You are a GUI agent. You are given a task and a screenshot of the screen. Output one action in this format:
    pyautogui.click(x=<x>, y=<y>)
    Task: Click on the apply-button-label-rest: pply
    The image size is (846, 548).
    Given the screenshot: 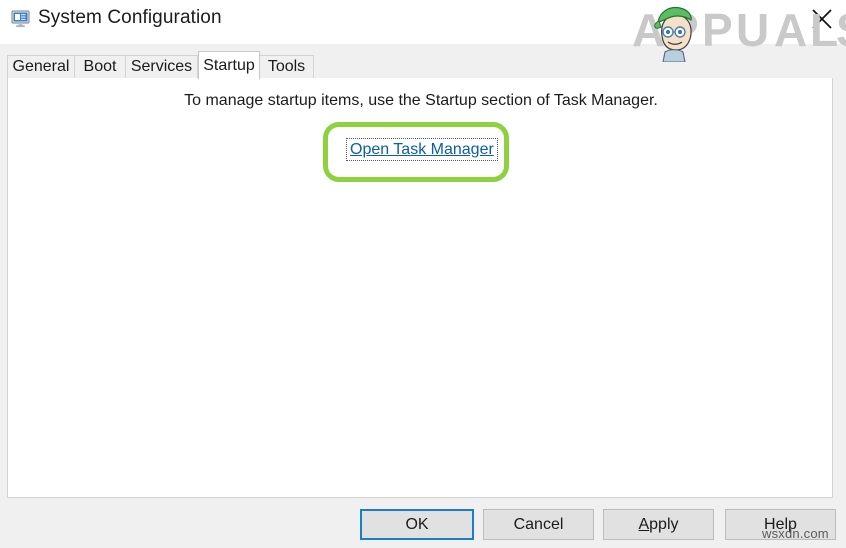 What is the action you would take?
    pyautogui.click(x=664, y=524)
    